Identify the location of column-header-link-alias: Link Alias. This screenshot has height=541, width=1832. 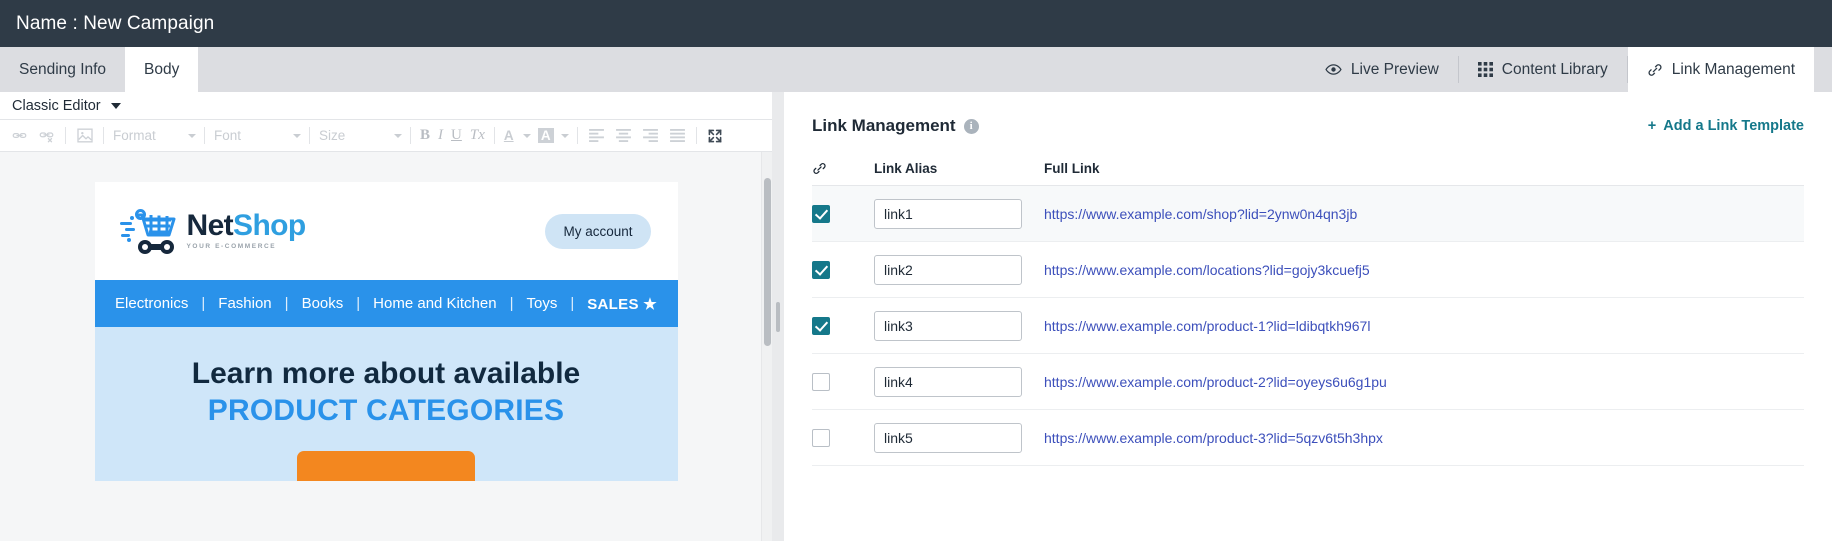
(906, 168).